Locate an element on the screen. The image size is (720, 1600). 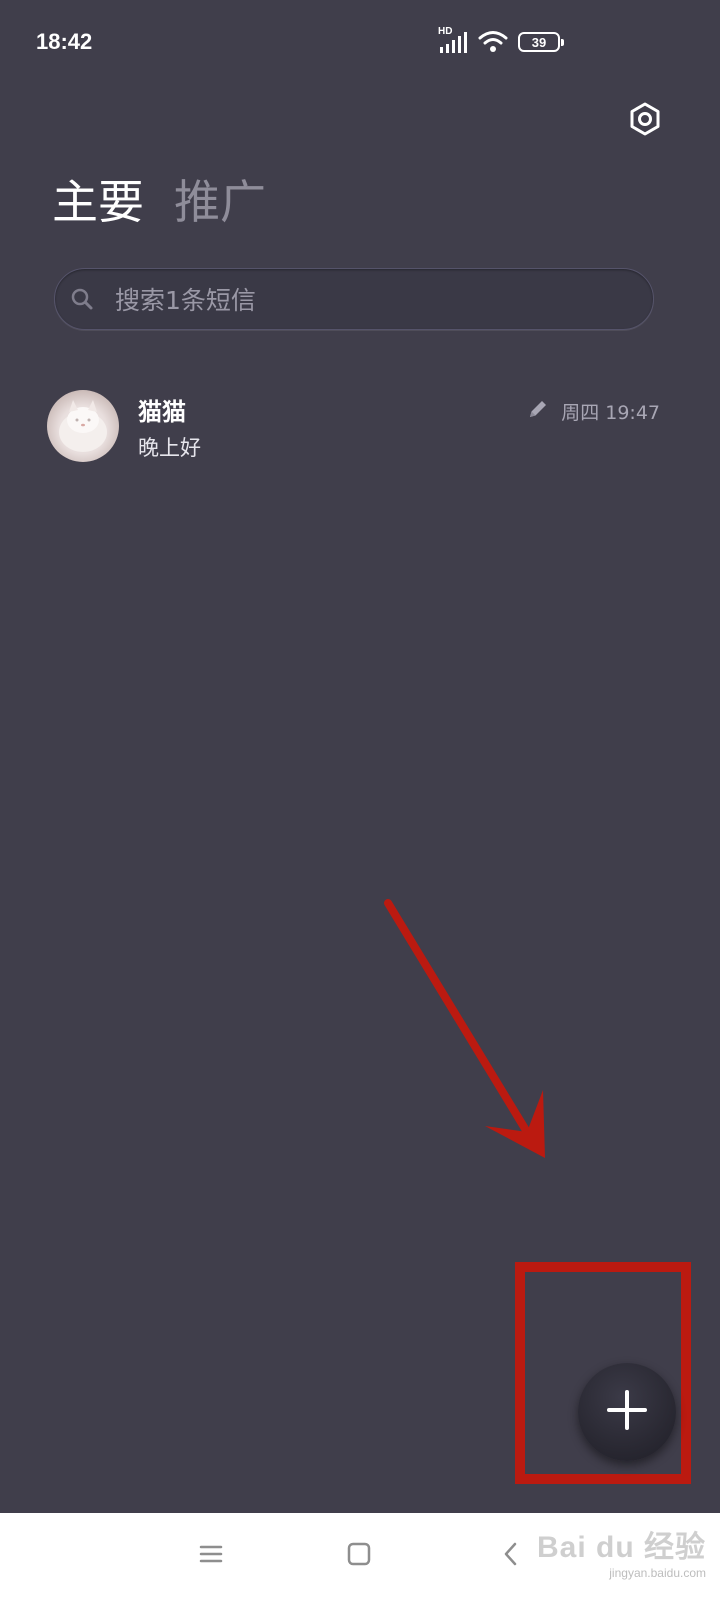
nav-home-button is located at coordinates (359, 1556).